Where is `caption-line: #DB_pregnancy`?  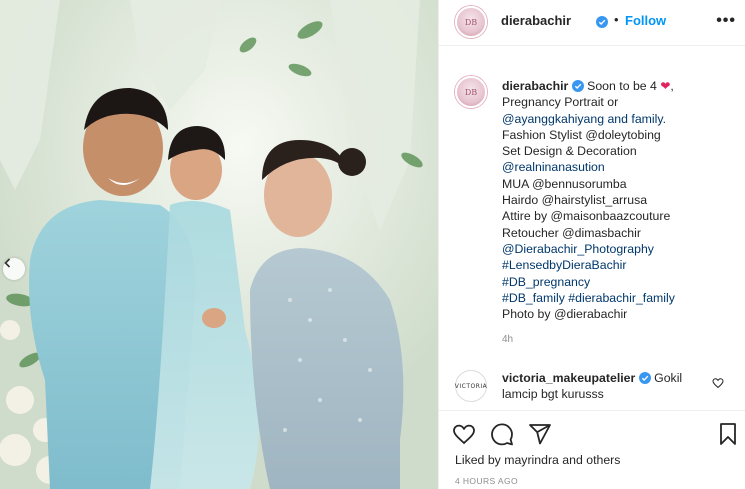
caption-line: #DB_pregnancy is located at coordinates (622, 282).